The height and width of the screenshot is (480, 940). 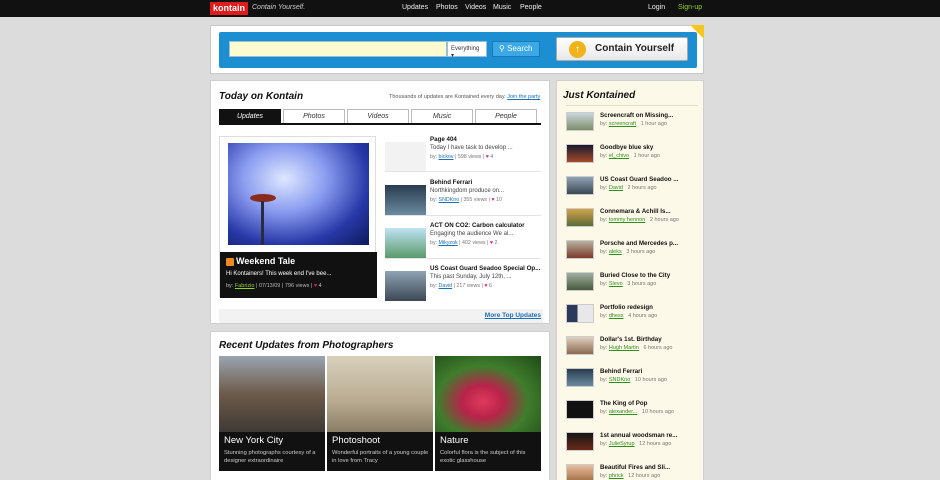 I want to click on tab-music: Music, so click(x=442, y=116).